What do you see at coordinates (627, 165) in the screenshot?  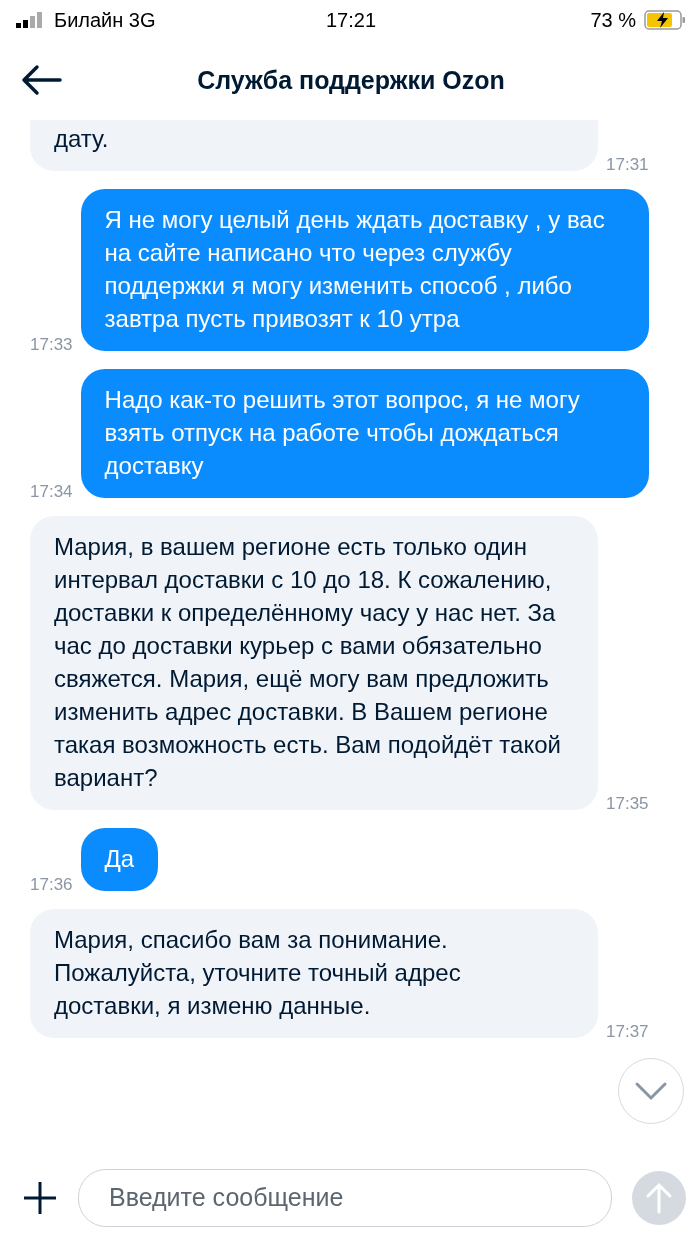 I see `message-time: 17:31` at bounding box center [627, 165].